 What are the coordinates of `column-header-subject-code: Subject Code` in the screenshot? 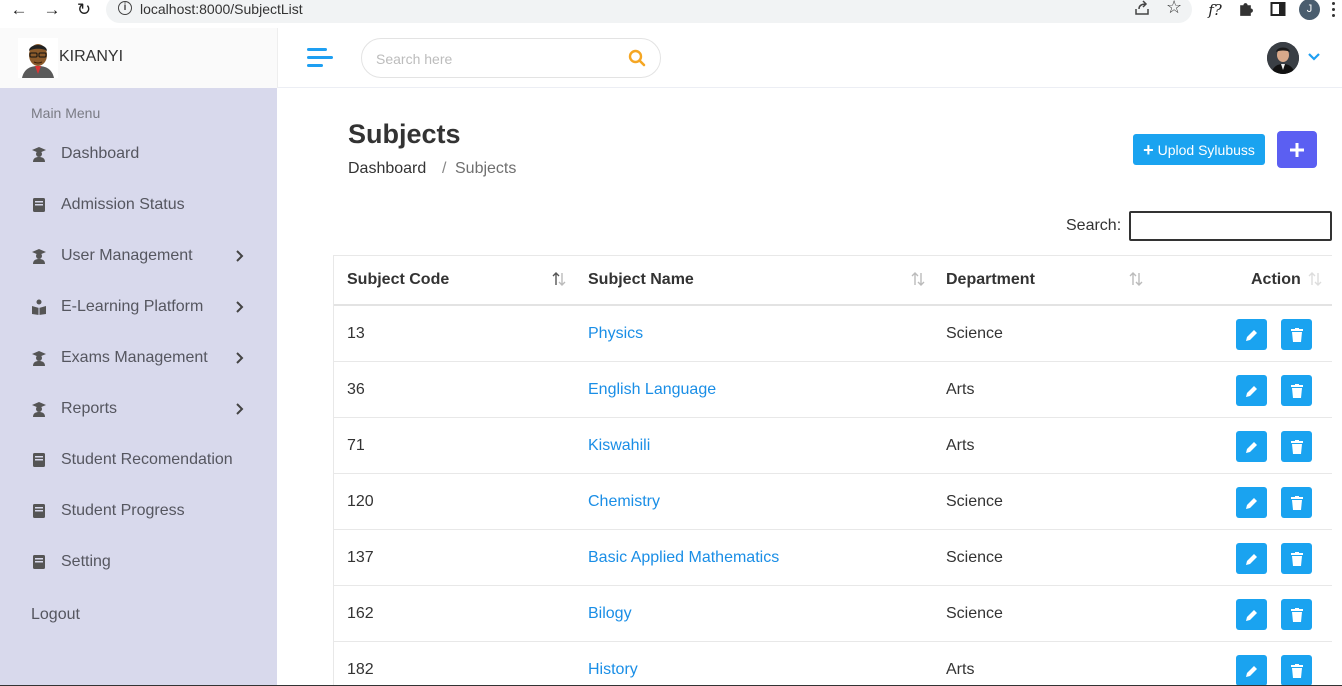 It's located at (398, 280).